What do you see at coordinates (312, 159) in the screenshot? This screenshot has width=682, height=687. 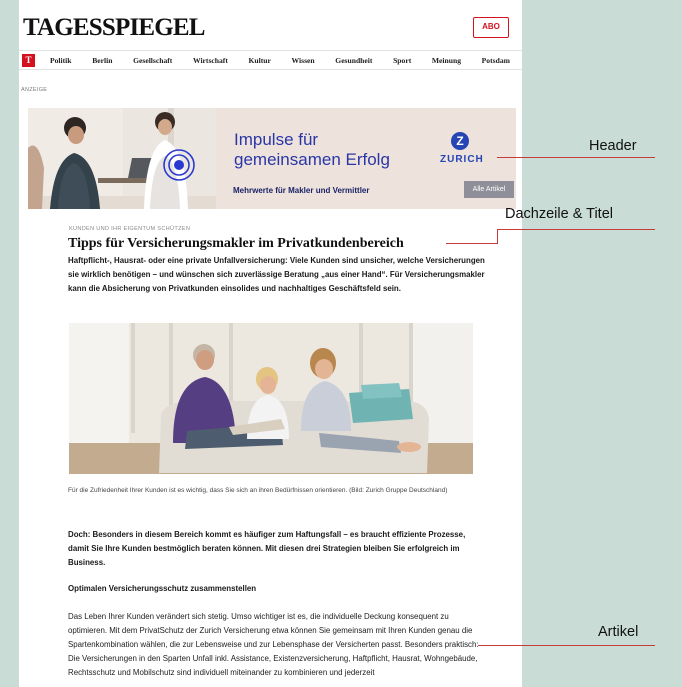 I see `ad-title-line-2: gemeinsamen Erfolg` at bounding box center [312, 159].